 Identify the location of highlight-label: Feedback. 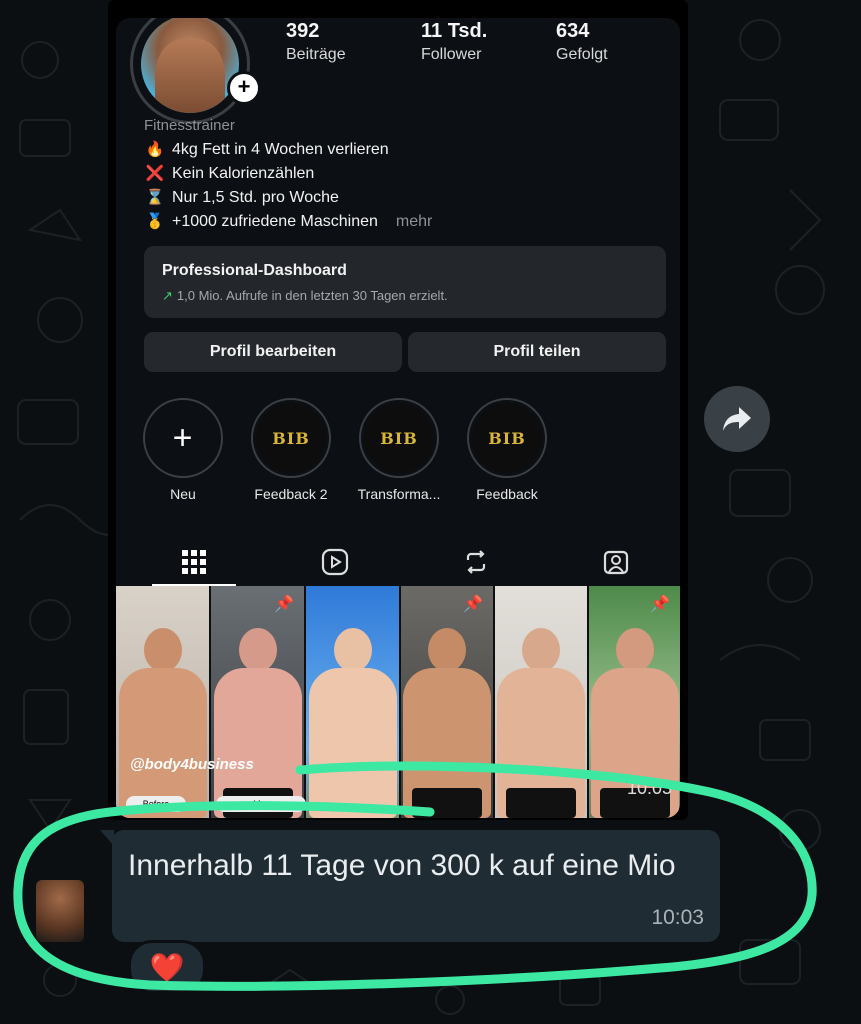
(507, 494).